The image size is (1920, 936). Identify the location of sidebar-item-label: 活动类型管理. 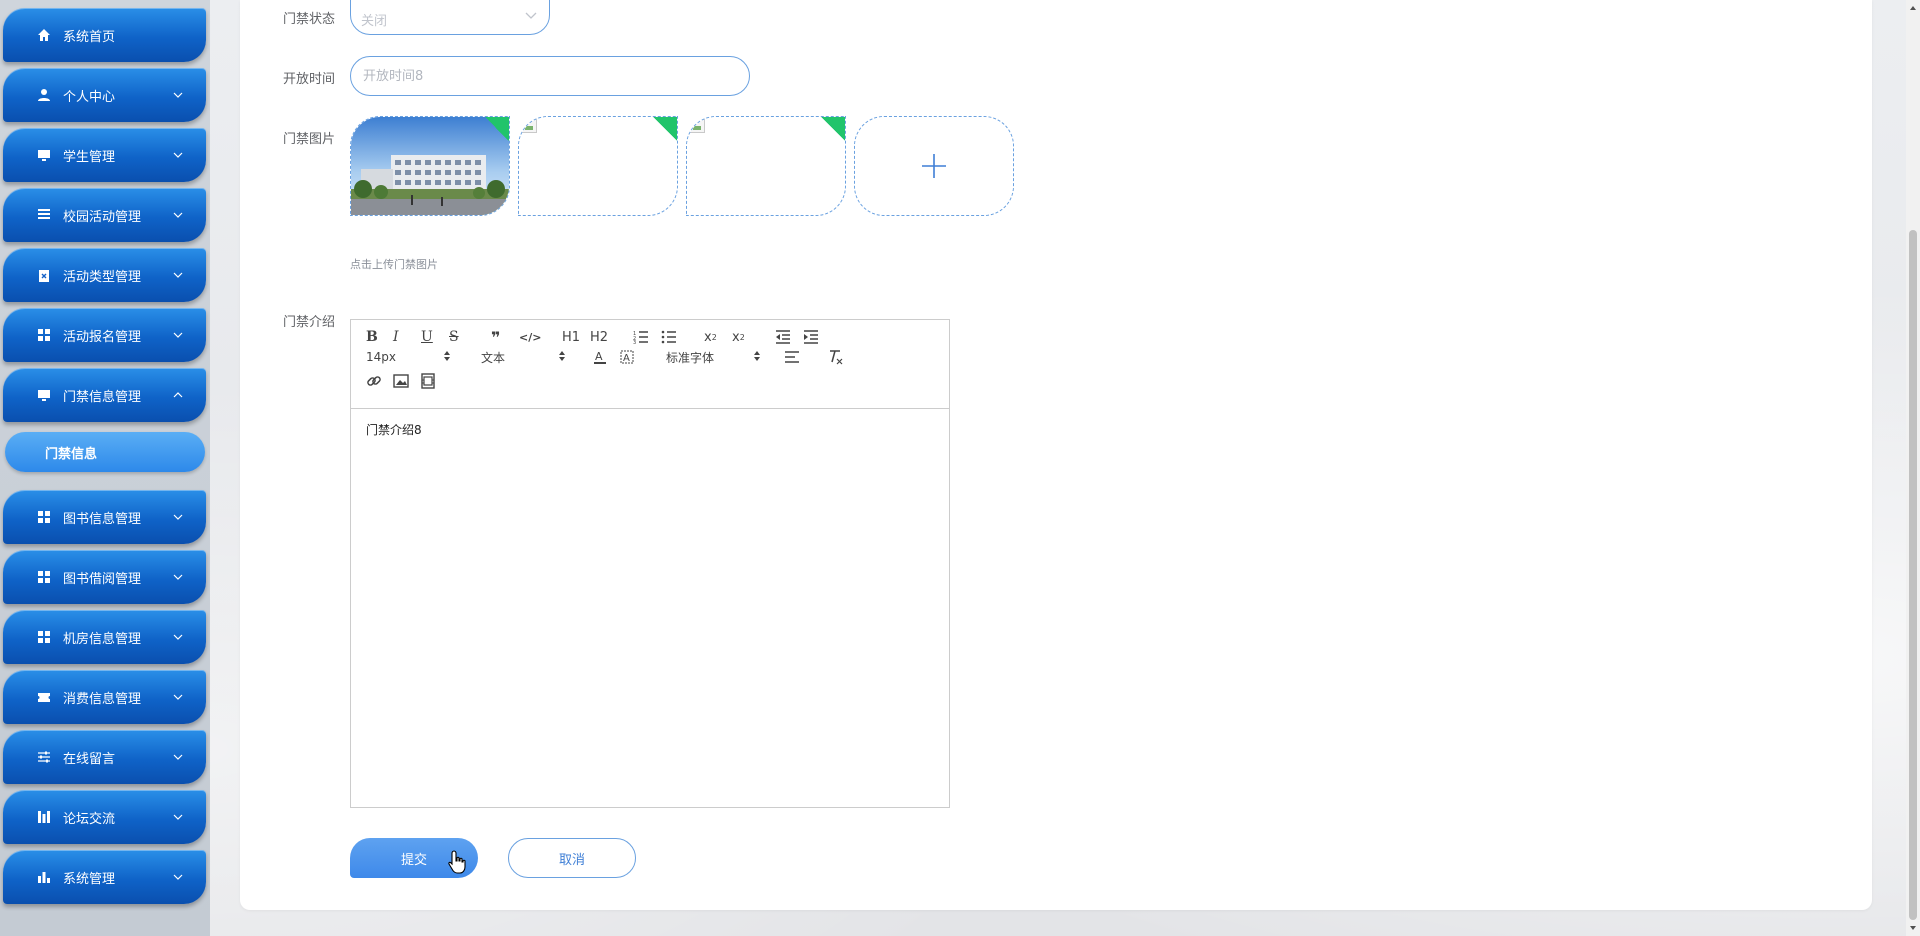
(102, 277).